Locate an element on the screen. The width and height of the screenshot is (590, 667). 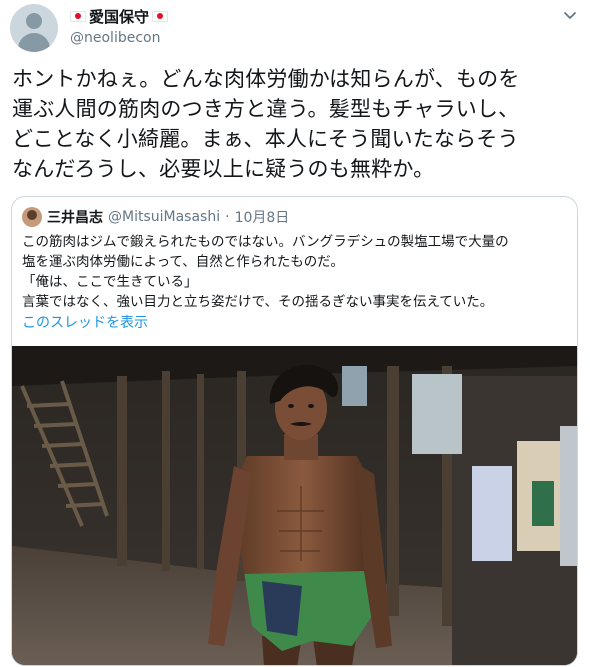
tweet-text-line: ホントかねぇ。どんな肉体労働かは知らんが、ものを is located at coordinates (266, 79).